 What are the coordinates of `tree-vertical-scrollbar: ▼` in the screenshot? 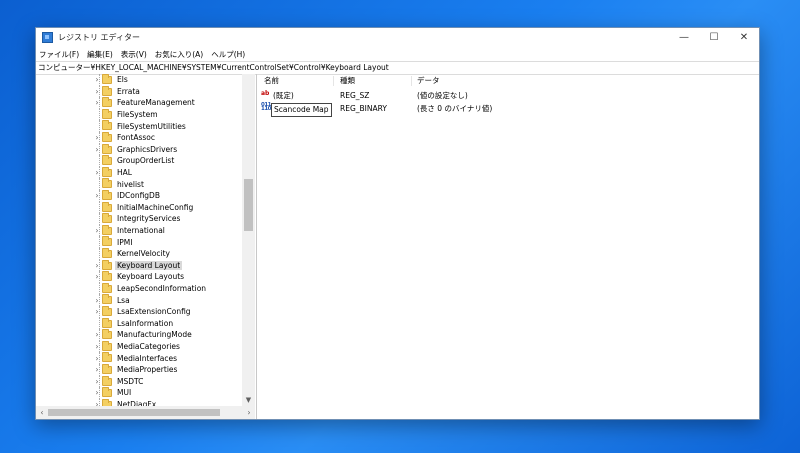 It's located at (248, 240).